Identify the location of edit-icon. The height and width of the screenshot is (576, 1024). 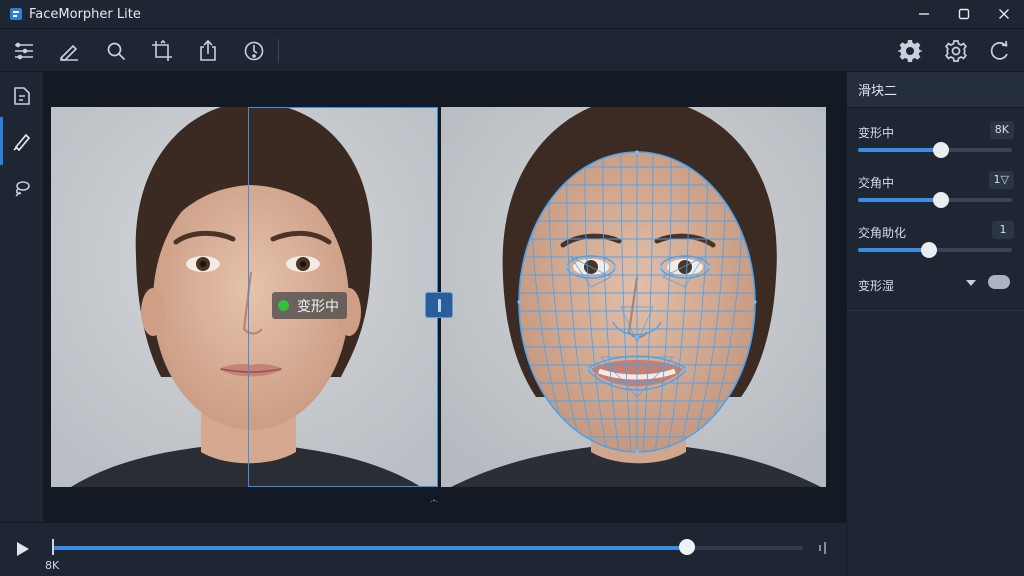
(68, 52).